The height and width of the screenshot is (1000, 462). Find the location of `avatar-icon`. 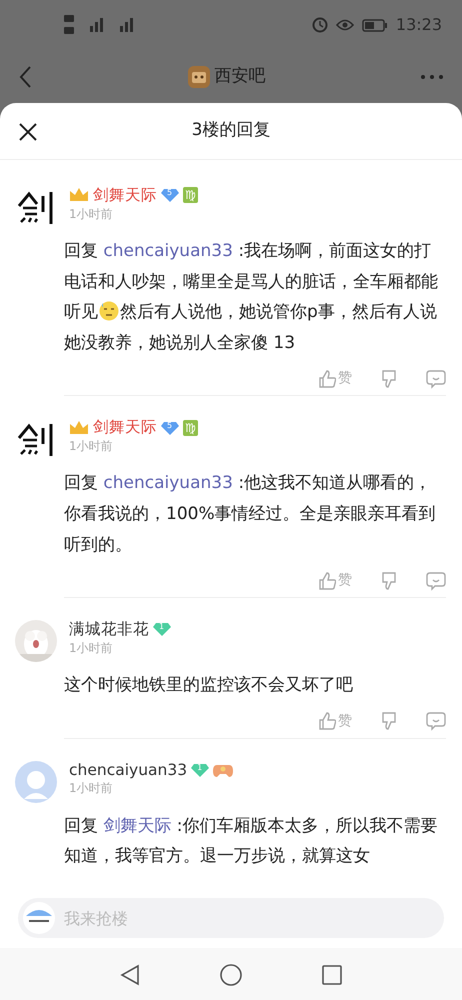

avatar-icon is located at coordinates (36, 781).